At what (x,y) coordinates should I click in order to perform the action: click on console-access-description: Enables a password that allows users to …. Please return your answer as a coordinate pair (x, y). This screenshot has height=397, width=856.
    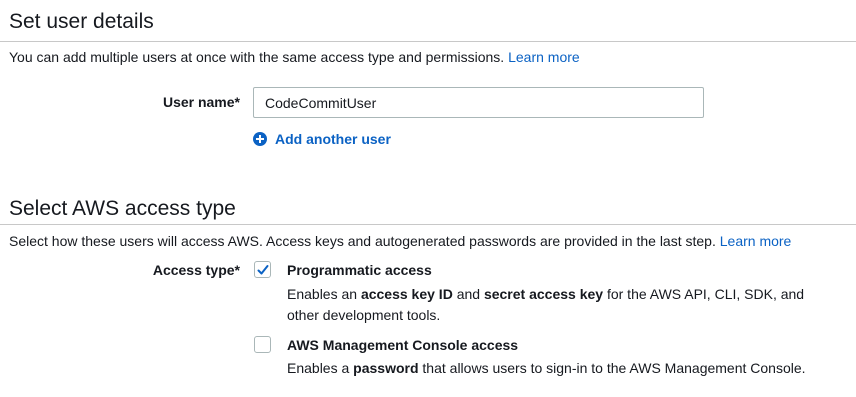
    Looking at the image, I should click on (557, 368).